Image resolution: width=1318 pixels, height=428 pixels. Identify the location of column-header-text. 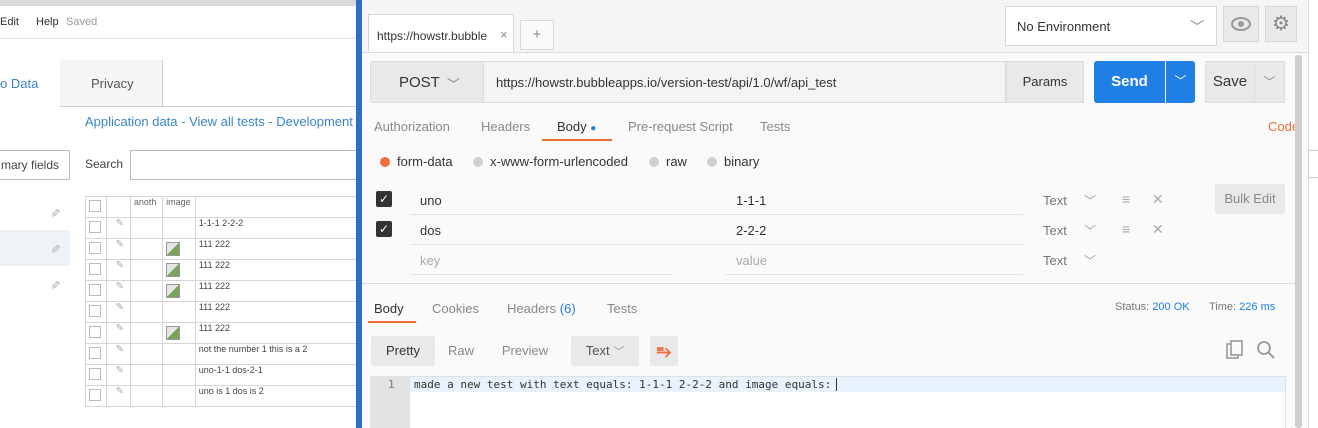
(277, 207).